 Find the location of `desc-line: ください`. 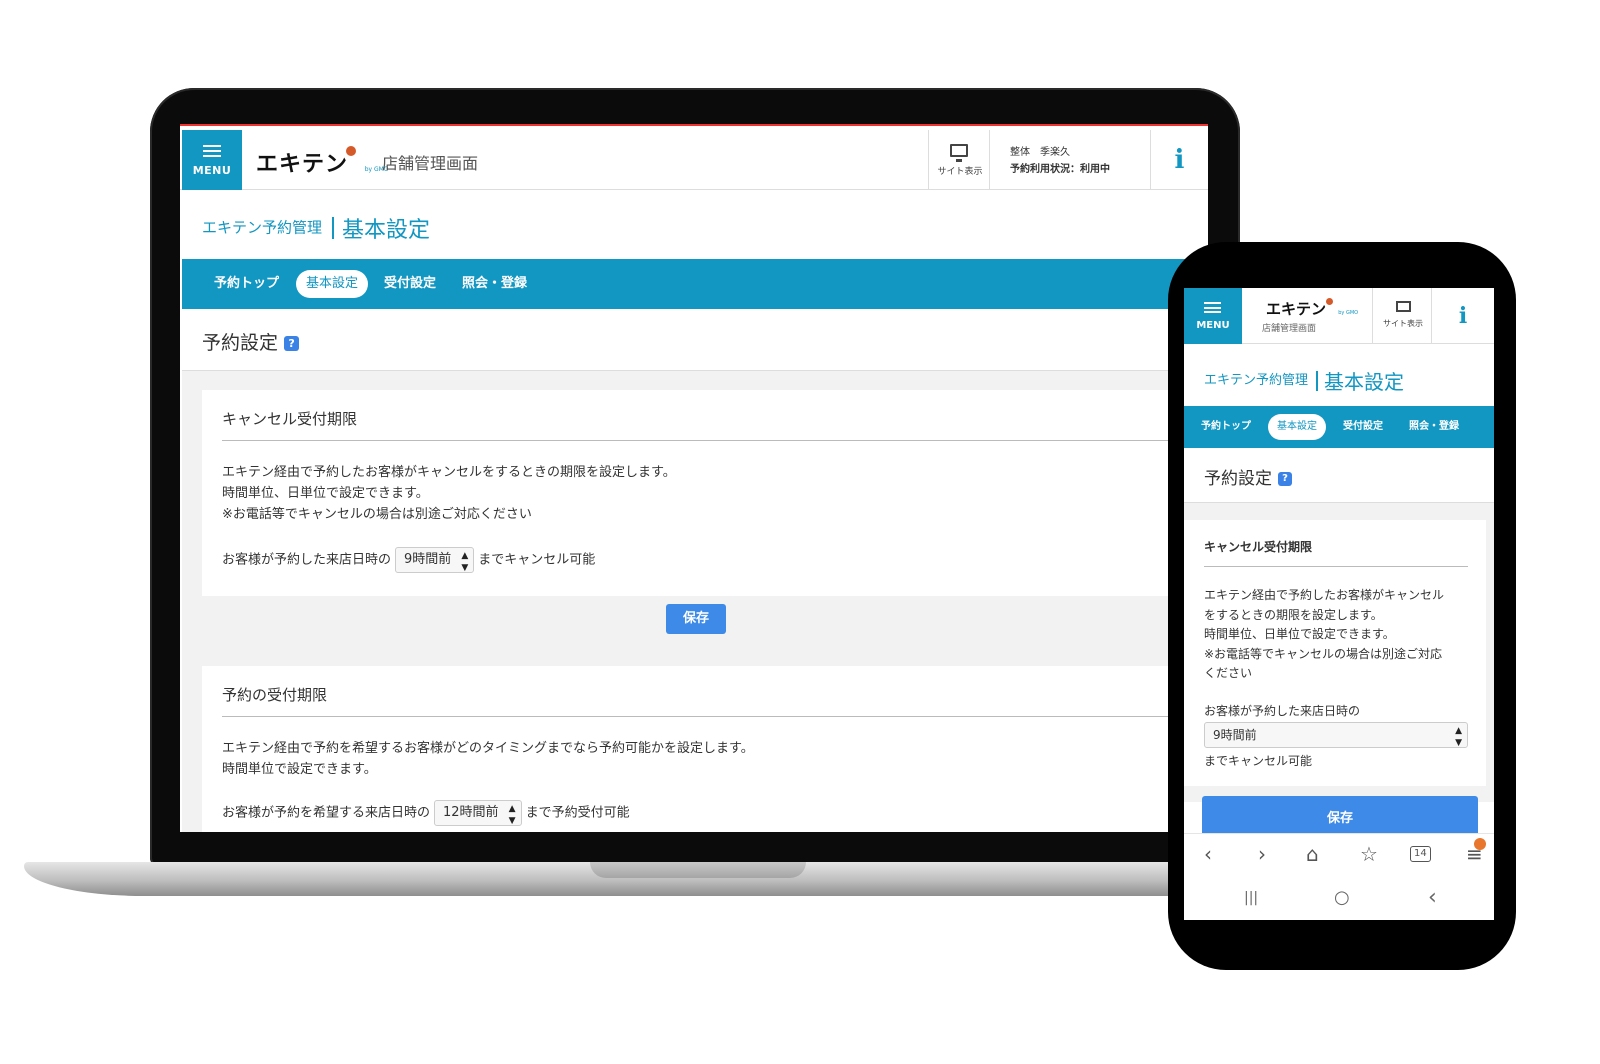

desc-line: ください is located at coordinates (1228, 673).